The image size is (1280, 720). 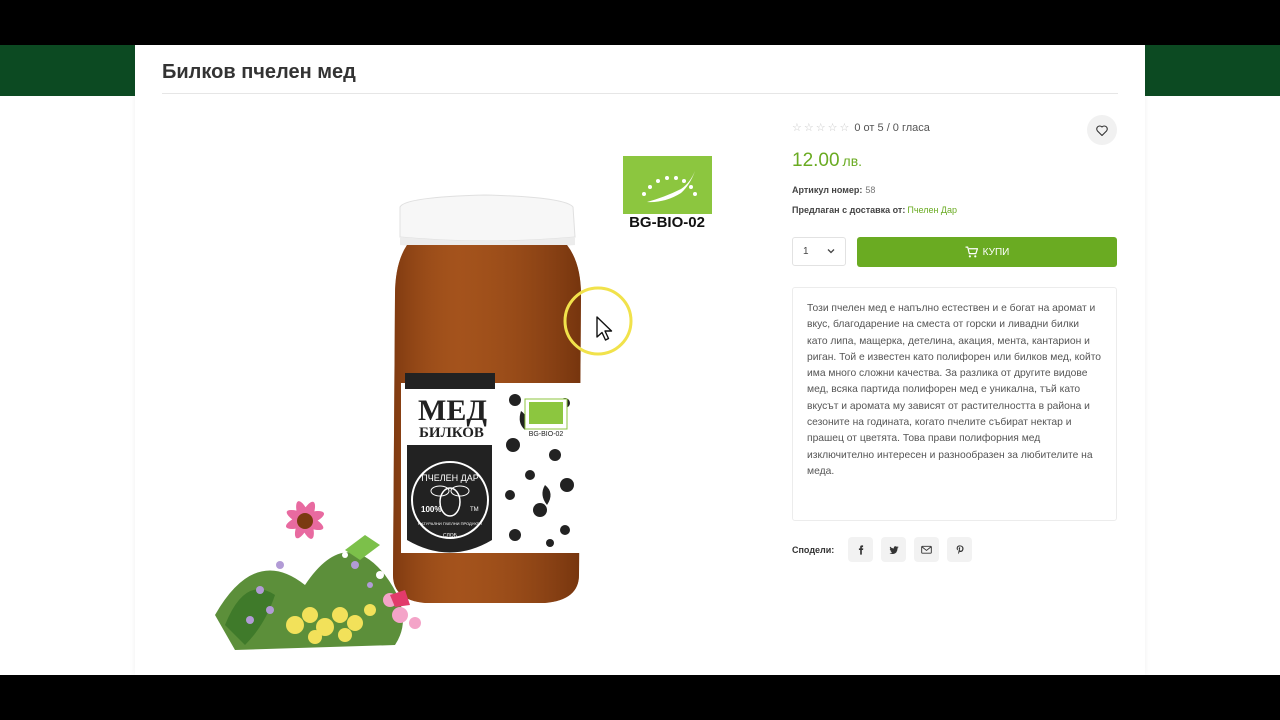 I want to click on chevron-down-icon, so click(x=831, y=251).